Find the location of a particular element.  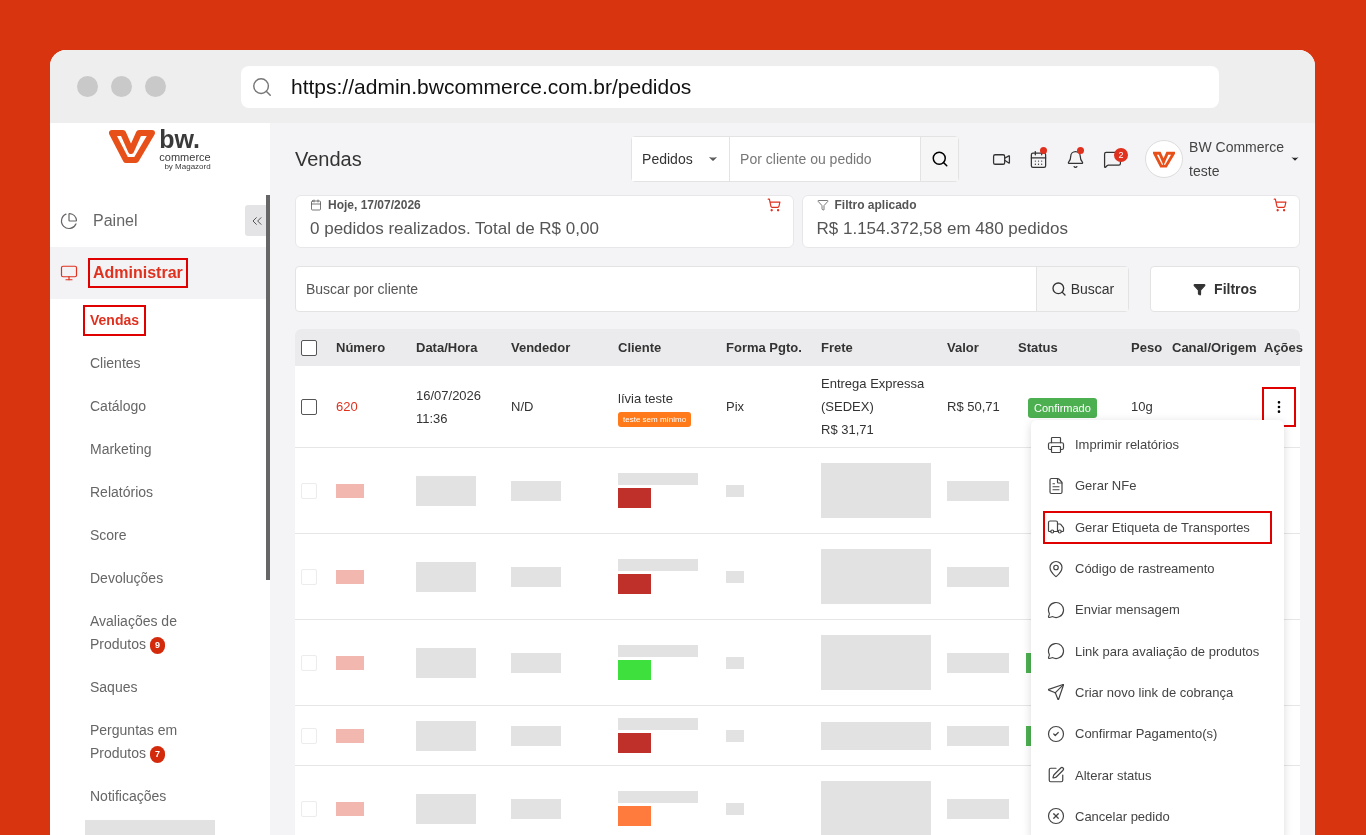

menu-item: Alterar status is located at coordinates (1157, 775).